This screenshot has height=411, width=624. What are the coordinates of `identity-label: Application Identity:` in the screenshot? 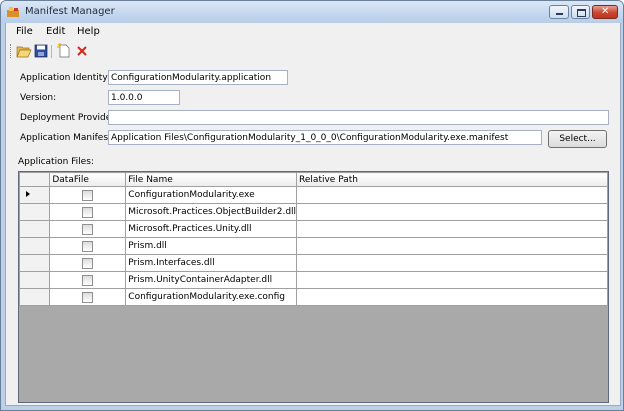 It's located at (65, 78).